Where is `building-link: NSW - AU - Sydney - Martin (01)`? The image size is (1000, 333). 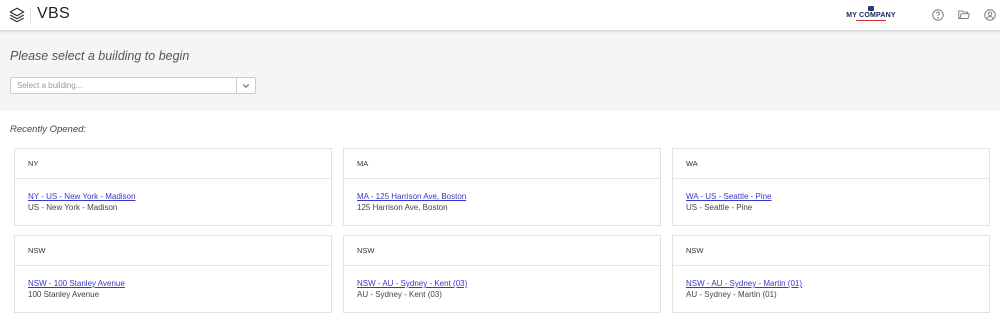
building-link: NSW - AU - Sydney - Martin (01) is located at coordinates (744, 283).